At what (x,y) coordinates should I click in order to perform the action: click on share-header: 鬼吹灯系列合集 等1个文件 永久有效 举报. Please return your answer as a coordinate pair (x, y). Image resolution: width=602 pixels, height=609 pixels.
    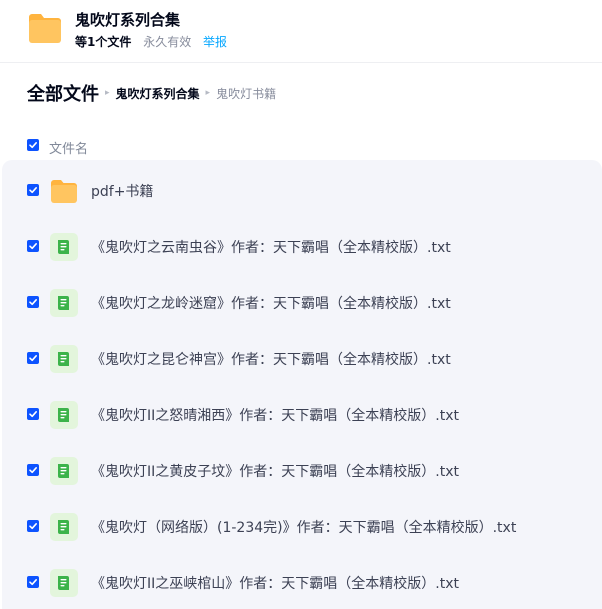
    Looking at the image, I should click on (301, 31).